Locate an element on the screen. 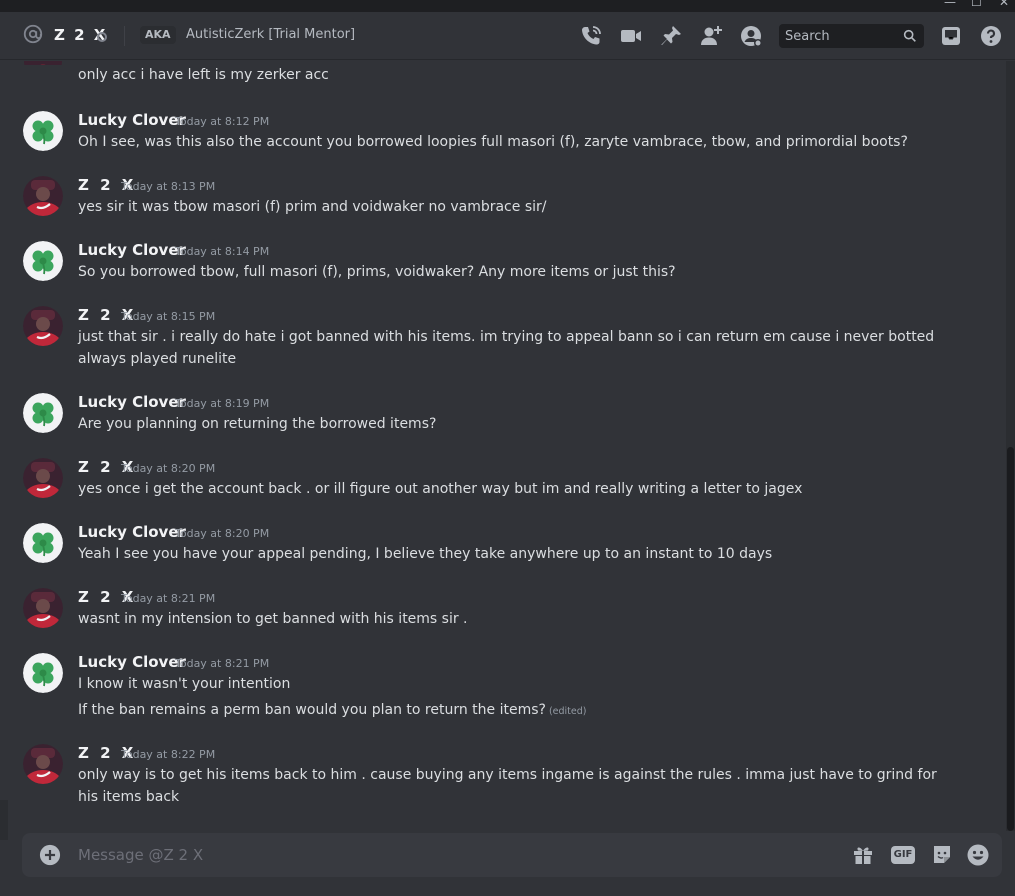 The height and width of the screenshot is (896, 1015). at-sign-icon is located at coordinates (33, 34).